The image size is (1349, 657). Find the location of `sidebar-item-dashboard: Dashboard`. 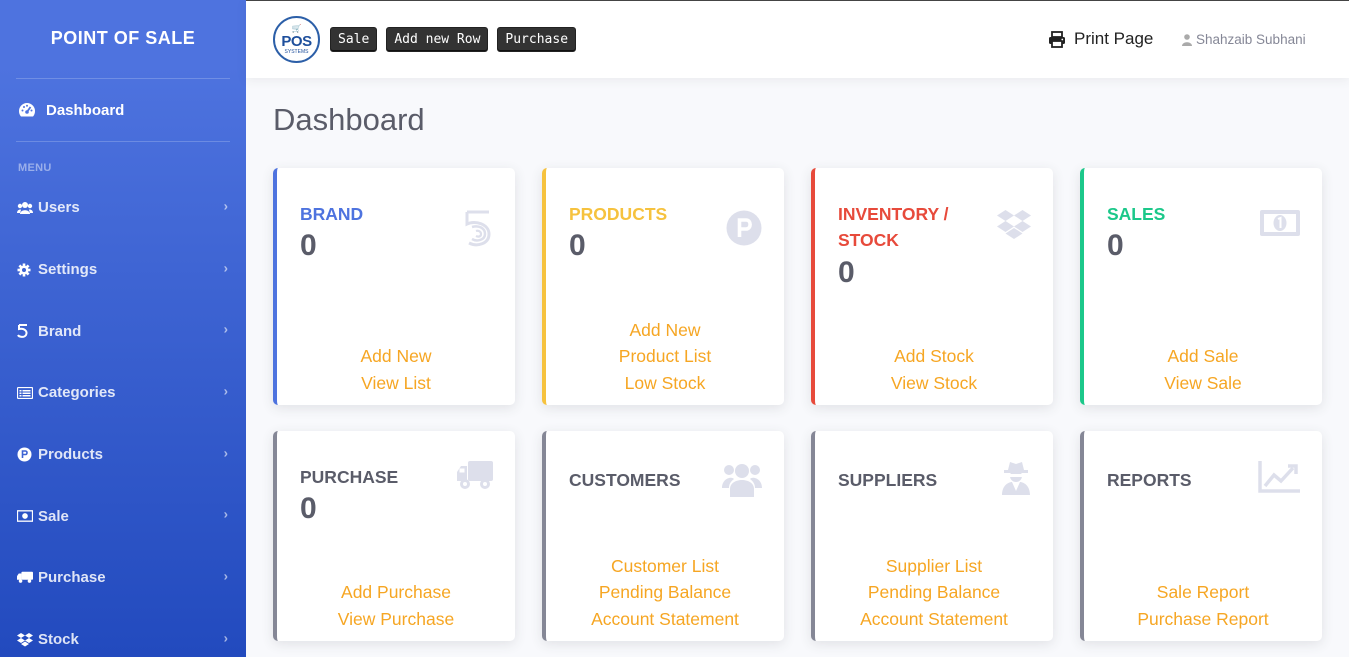

sidebar-item-dashboard: Dashboard is located at coordinates (123, 110).